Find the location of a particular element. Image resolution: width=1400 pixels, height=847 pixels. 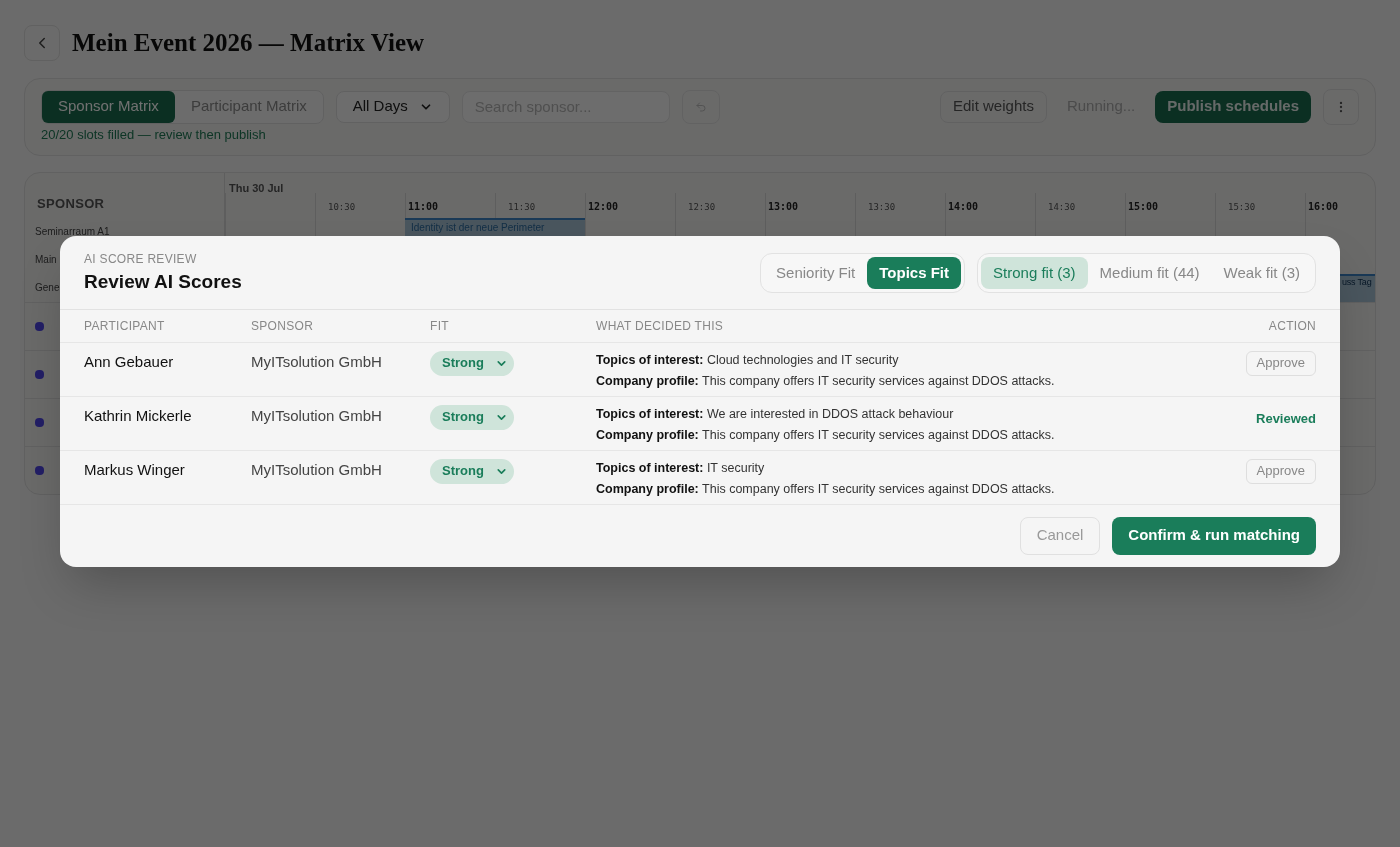

undo-icon is located at coordinates (700, 106).